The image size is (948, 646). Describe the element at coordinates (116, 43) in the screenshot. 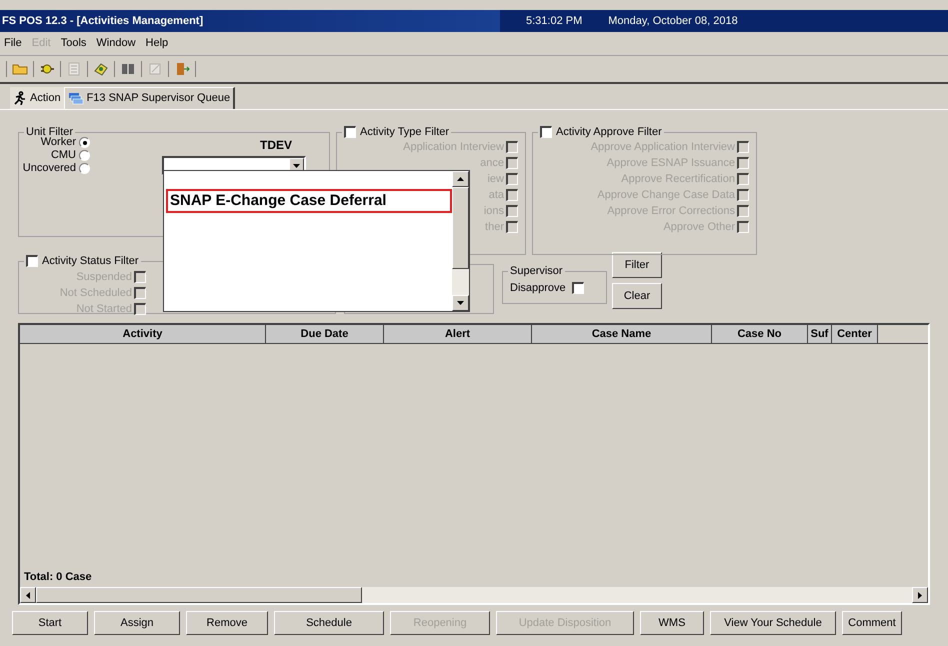

I see `menu-item: Window` at that location.